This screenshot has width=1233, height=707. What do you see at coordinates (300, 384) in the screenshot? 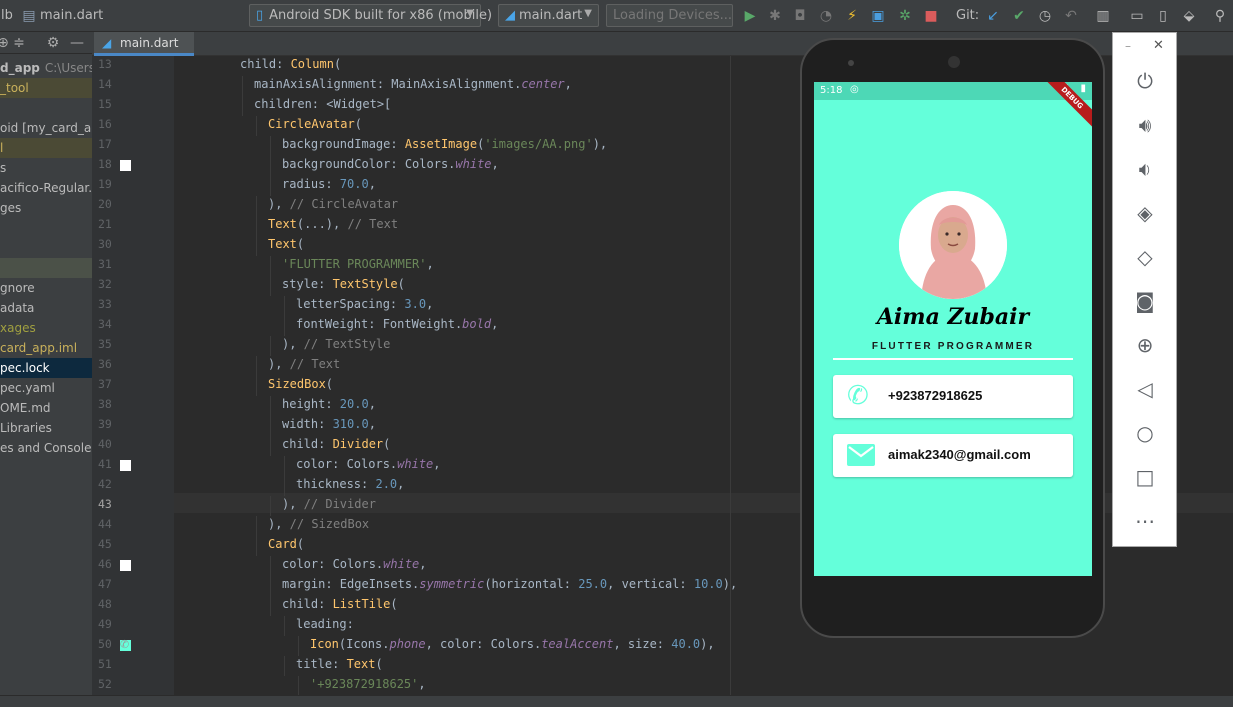
I see `code-line: SizedBox(` at bounding box center [300, 384].